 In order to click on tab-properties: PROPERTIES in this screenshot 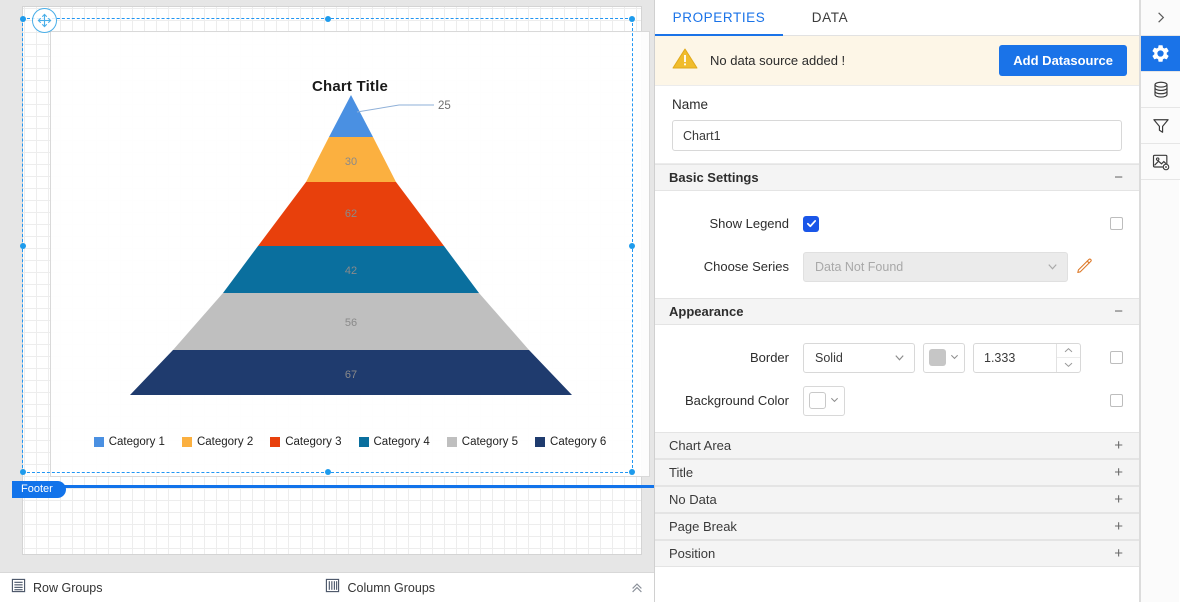, I will do `click(719, 18)`.